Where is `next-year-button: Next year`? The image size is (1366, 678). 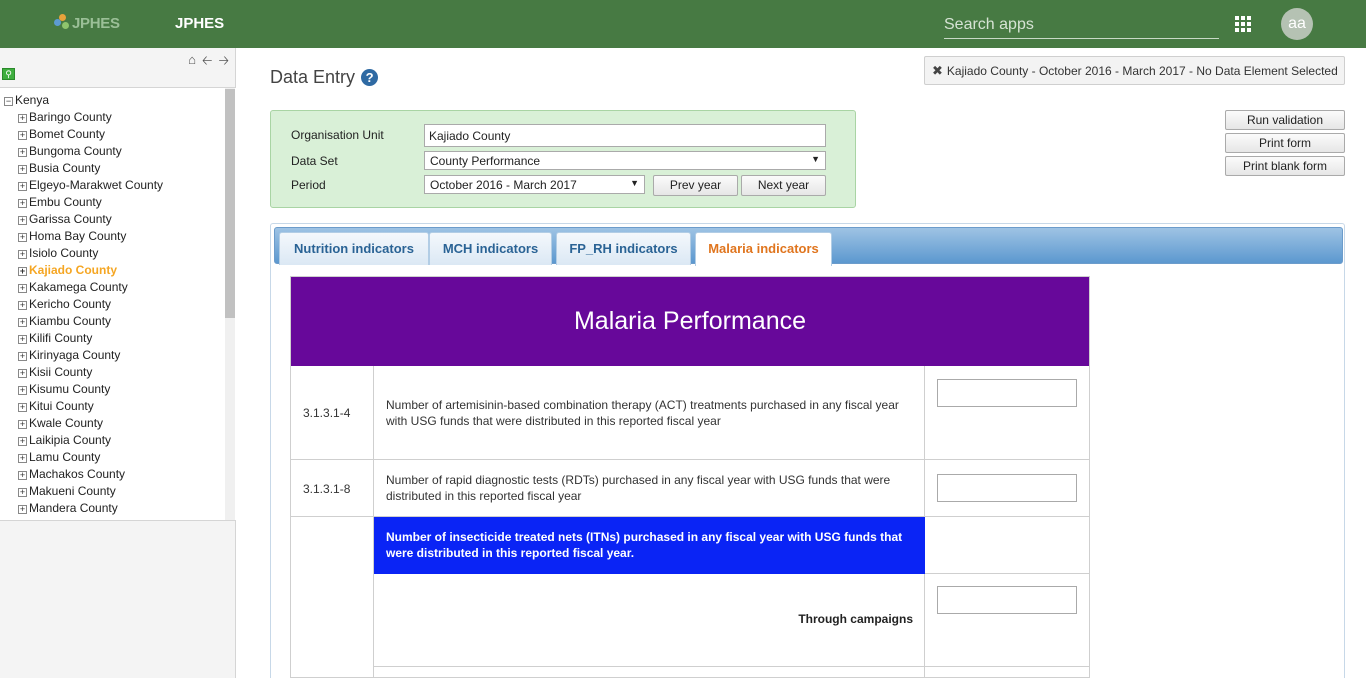 next-year-button: Next year is located at coordinates (783, 185).